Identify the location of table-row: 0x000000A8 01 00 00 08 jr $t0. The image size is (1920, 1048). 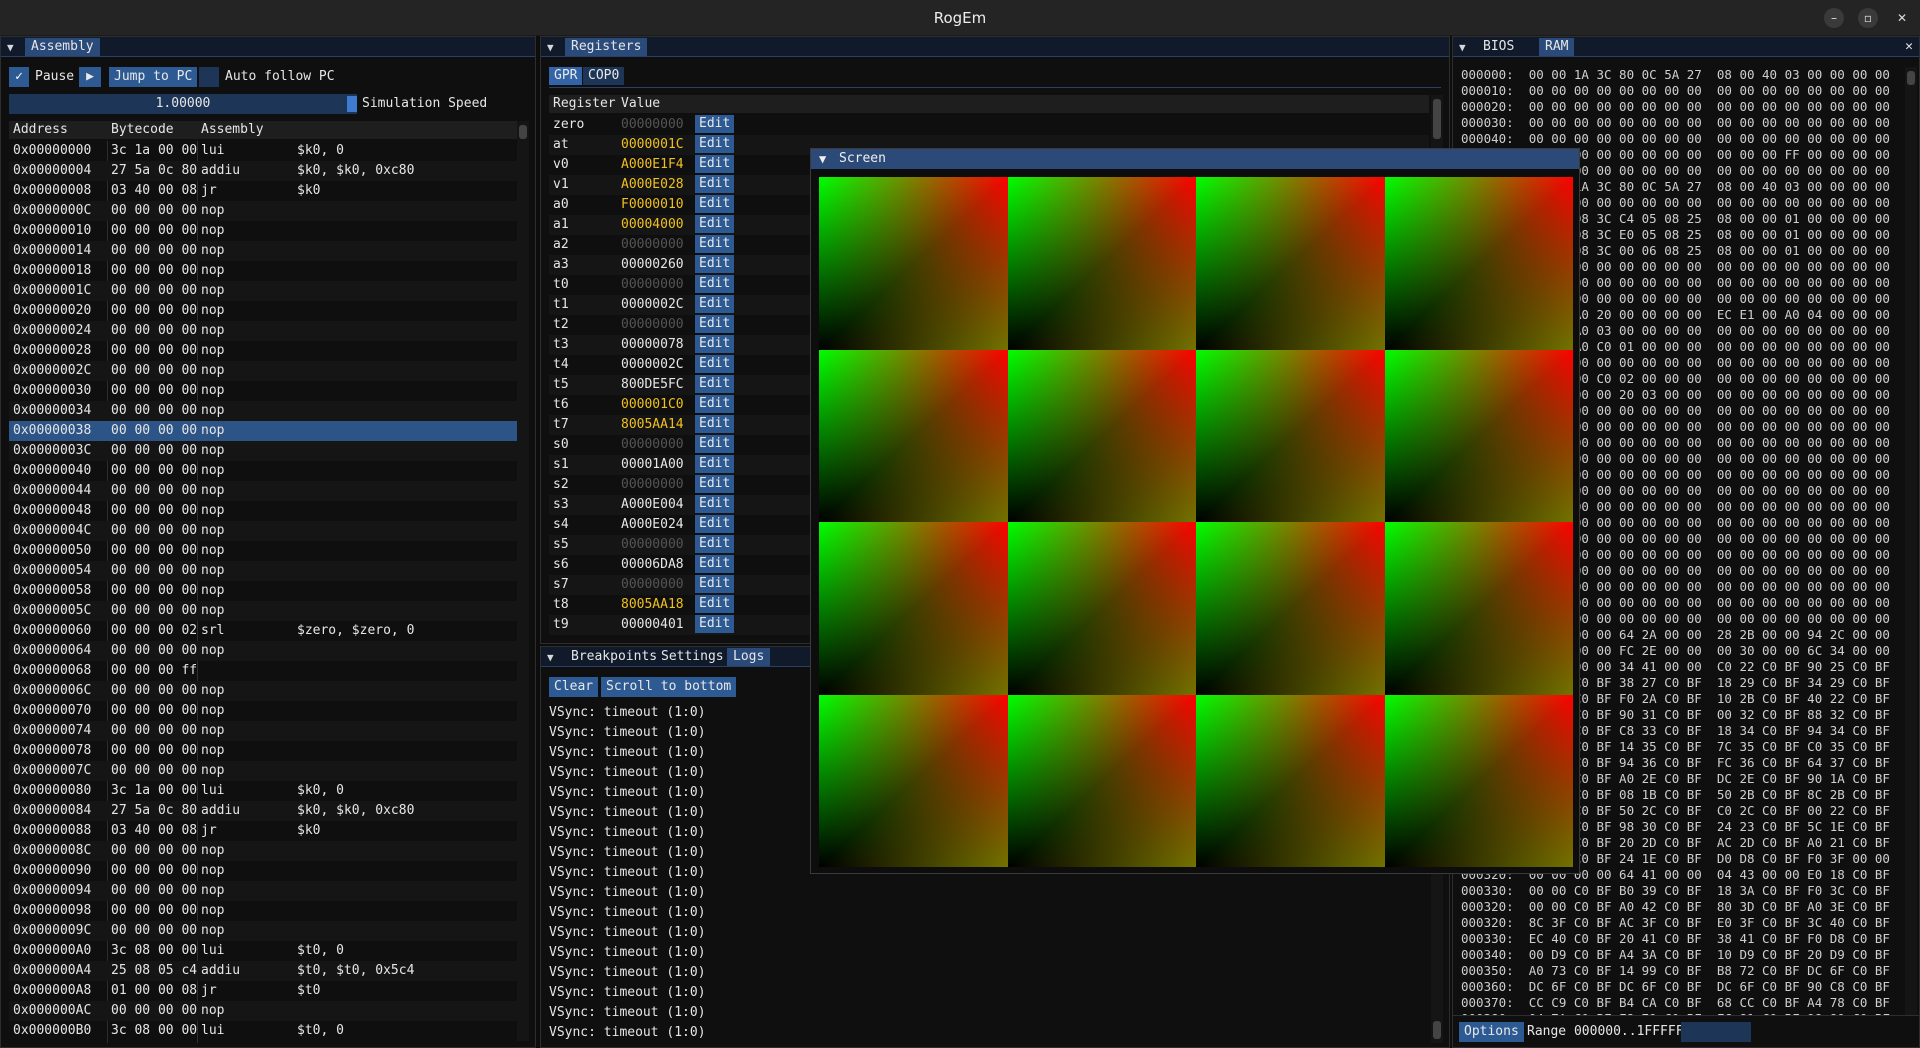
(263, 991).